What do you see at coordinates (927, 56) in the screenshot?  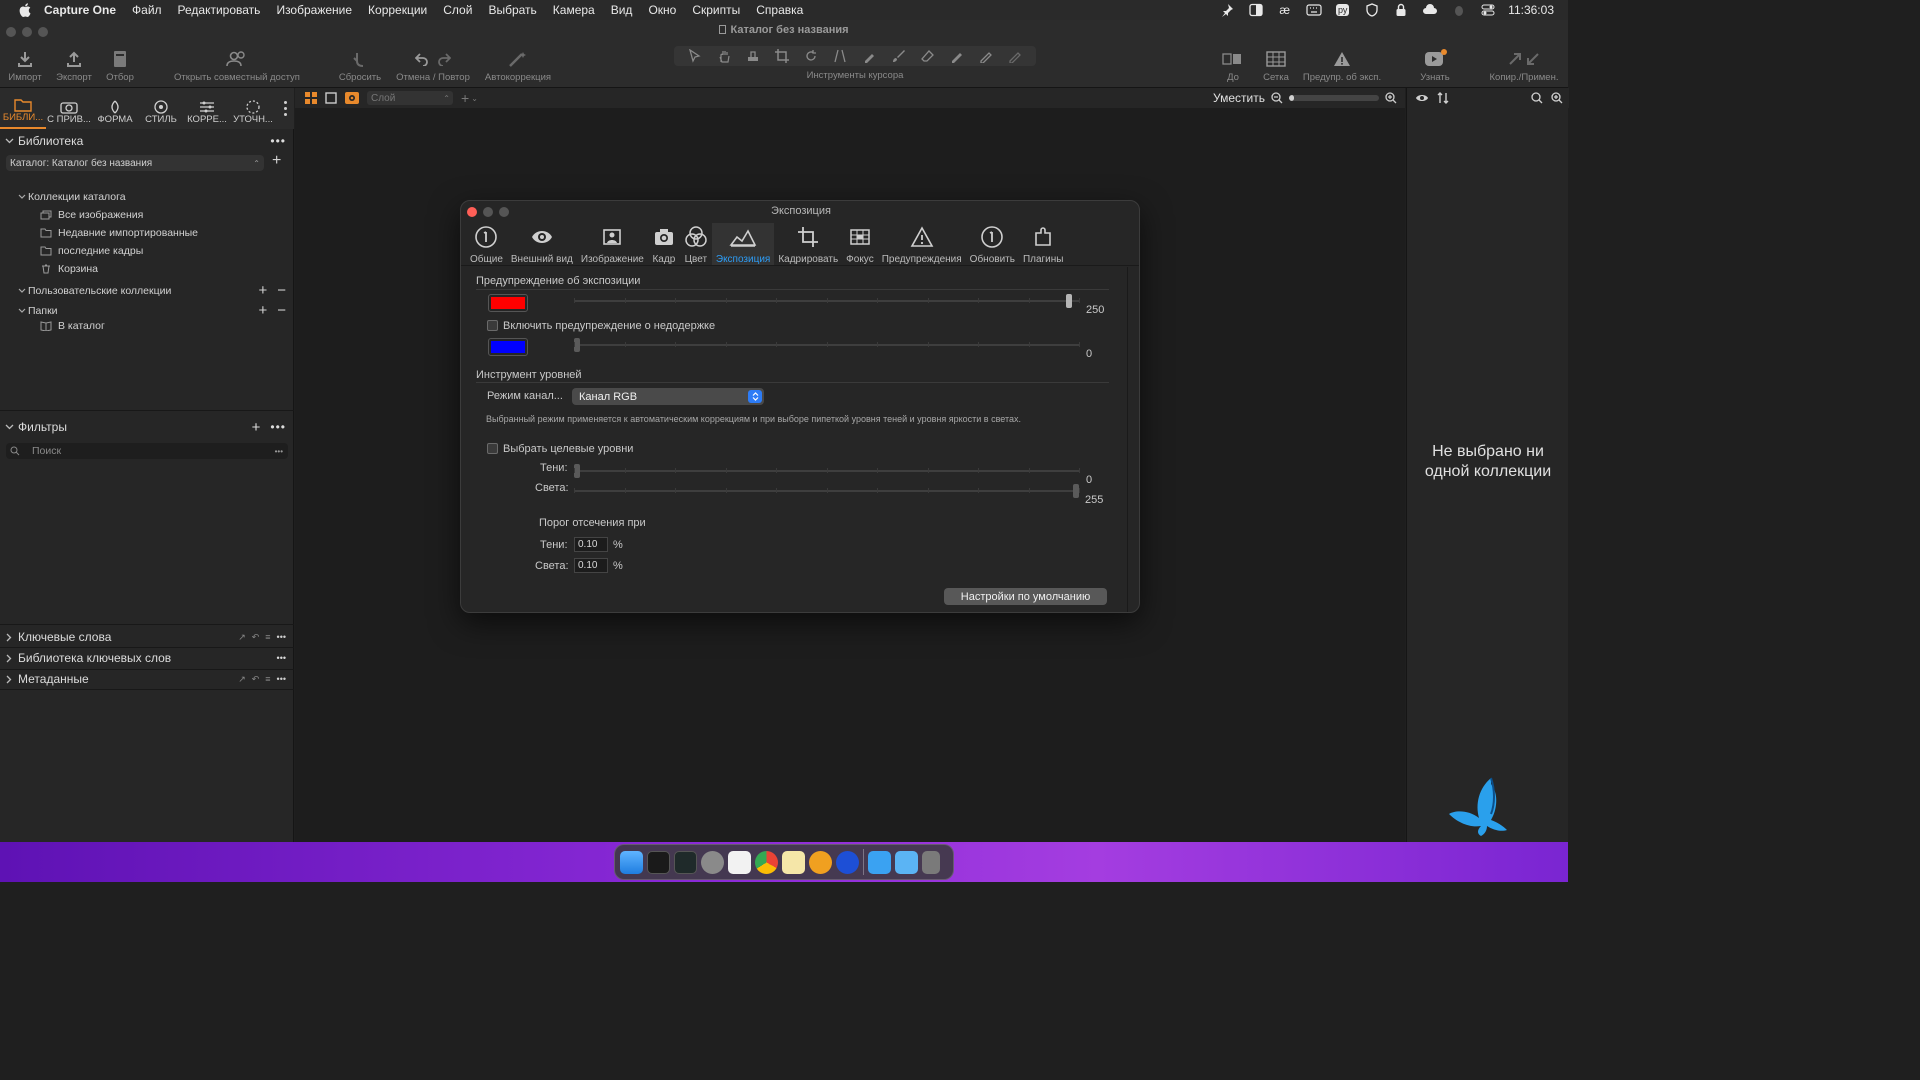 I see `eraser-icon` at bounding box center [927, 56].